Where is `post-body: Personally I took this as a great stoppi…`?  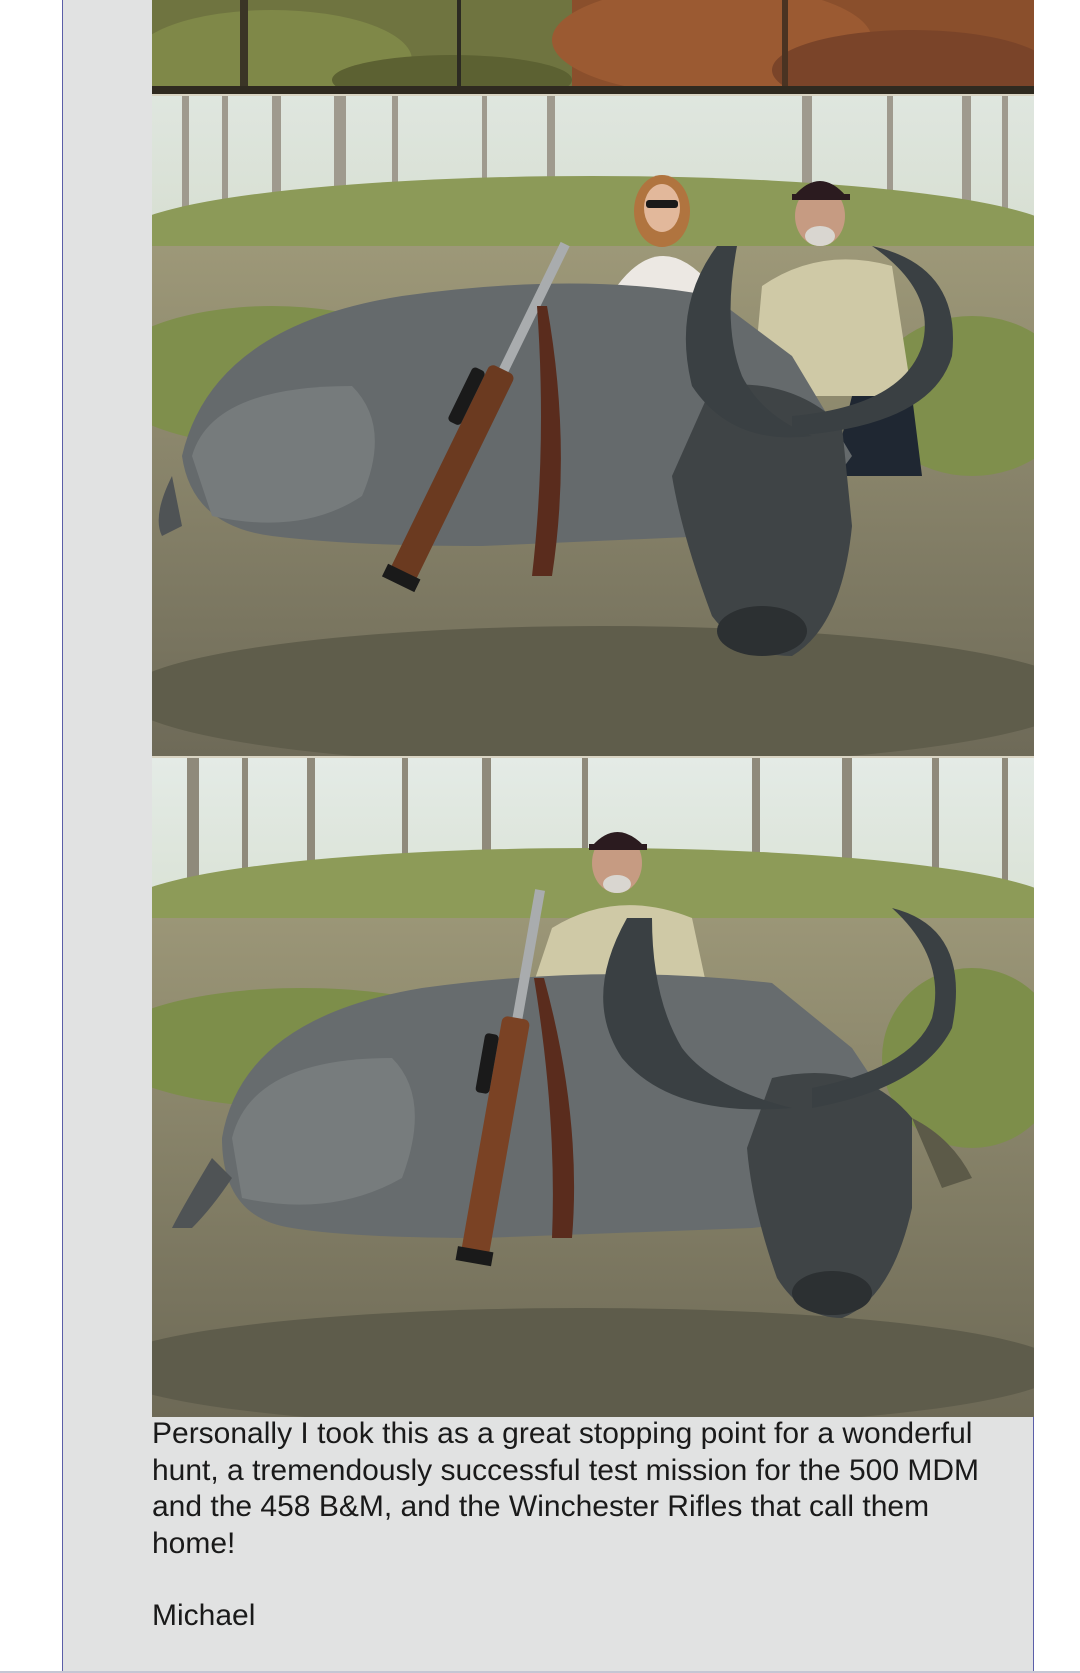
post-body: Personally I took this as a great stoppi… is located at coordinates (582, 1525).